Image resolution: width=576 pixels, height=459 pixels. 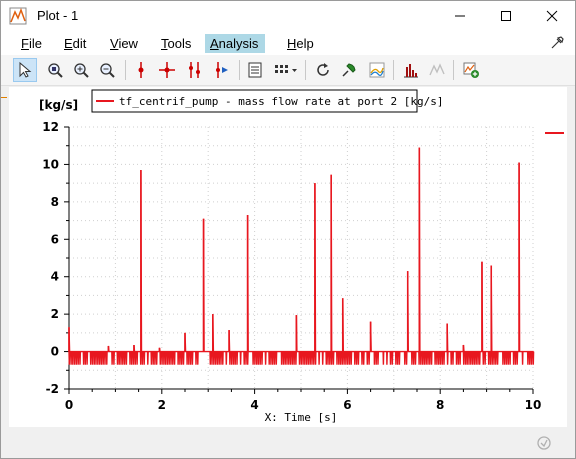 What do you see at coordinates (533, 405) in the screenshot?
I see `x-tick-label: 10` at bounding box center [533, 405].